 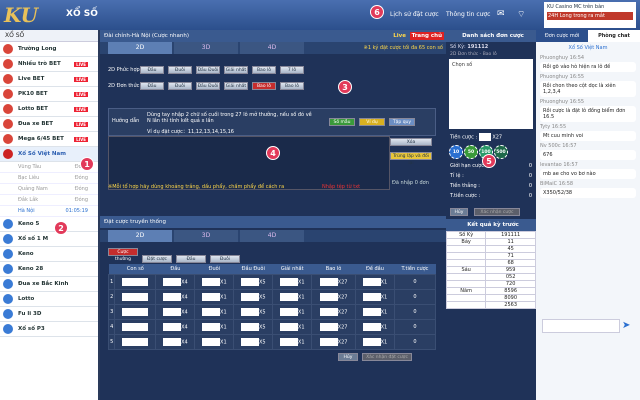 What do you see at coordinates (292, 70) in the screenshot?
I see `bet-option-button: 7 lô` at bounding box center [292, 70].